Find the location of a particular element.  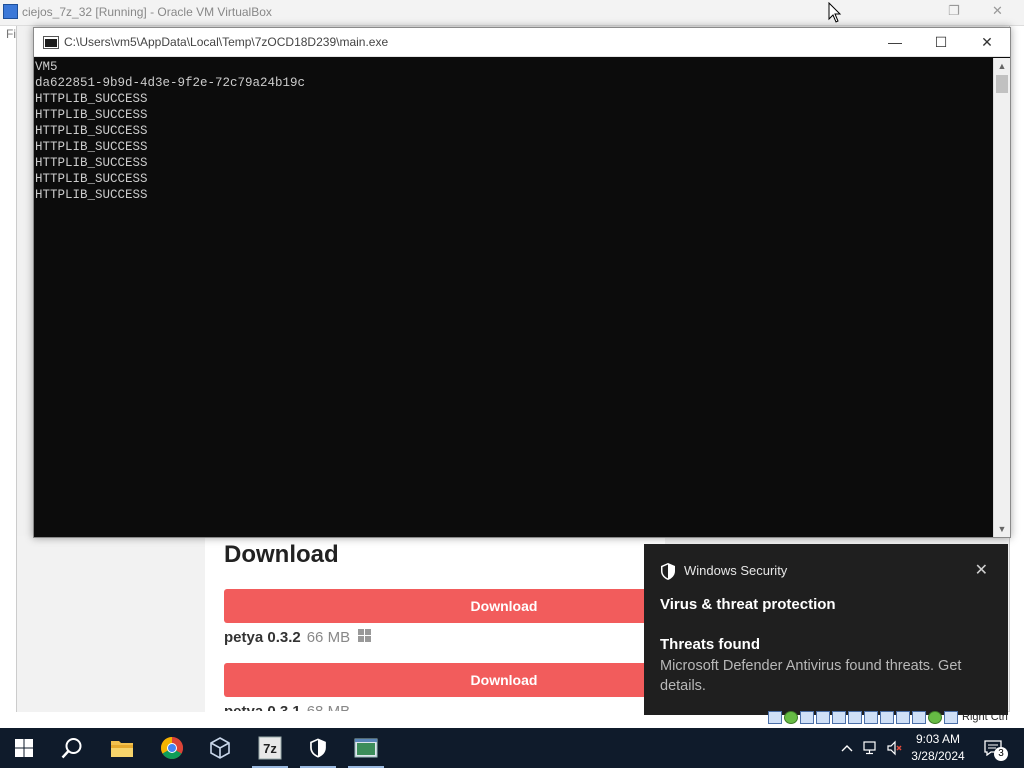

download-package-info: petya 0.3.2 66 MB is located at coordinates (298, 637).